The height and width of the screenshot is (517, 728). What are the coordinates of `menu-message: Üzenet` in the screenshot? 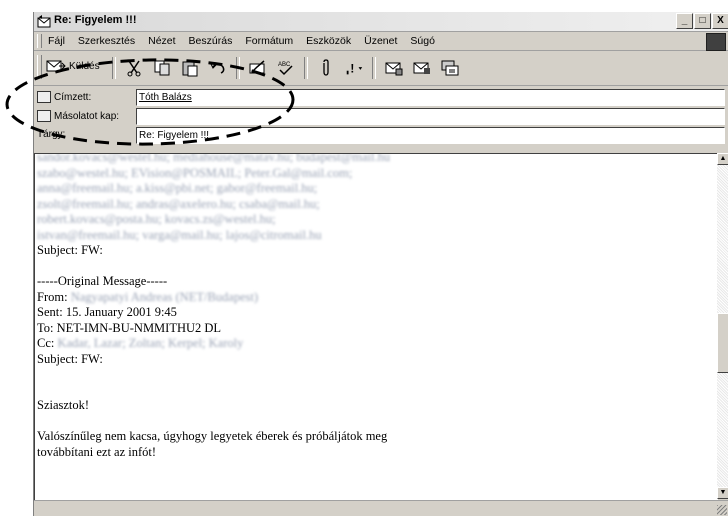 It's located at (380, 41).